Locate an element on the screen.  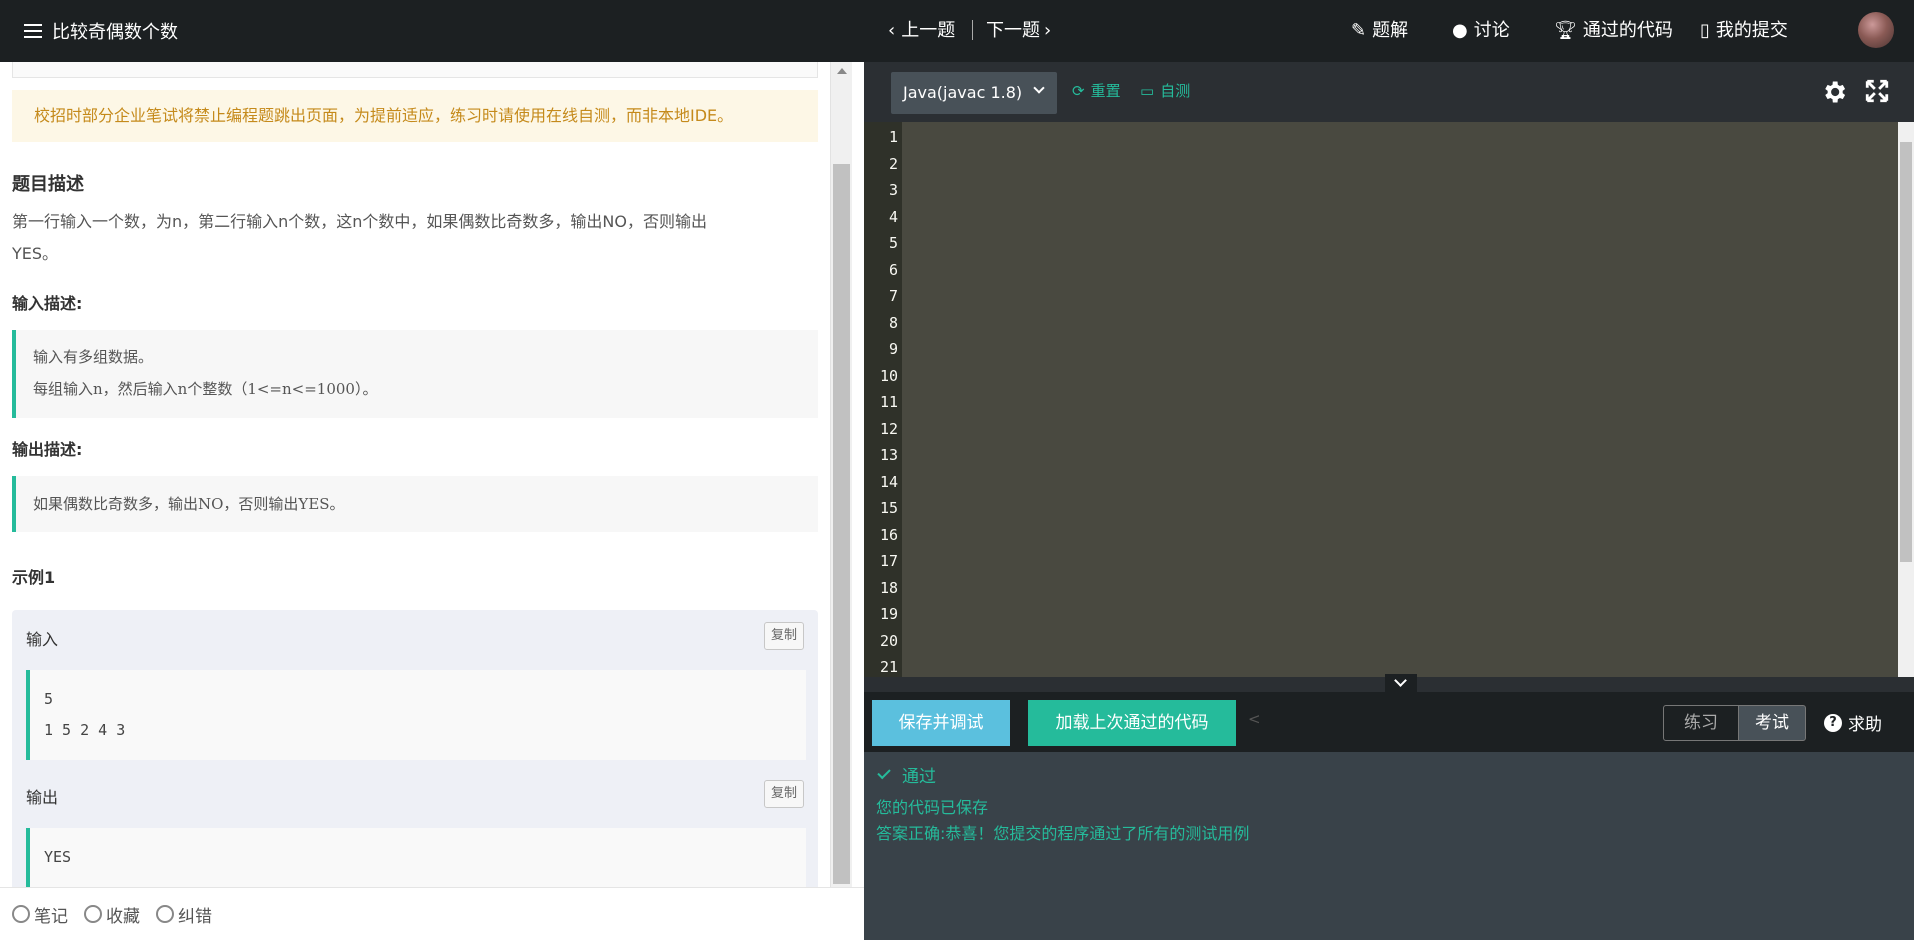
example-heading: 示例1 is located at coordinates (34, 577).